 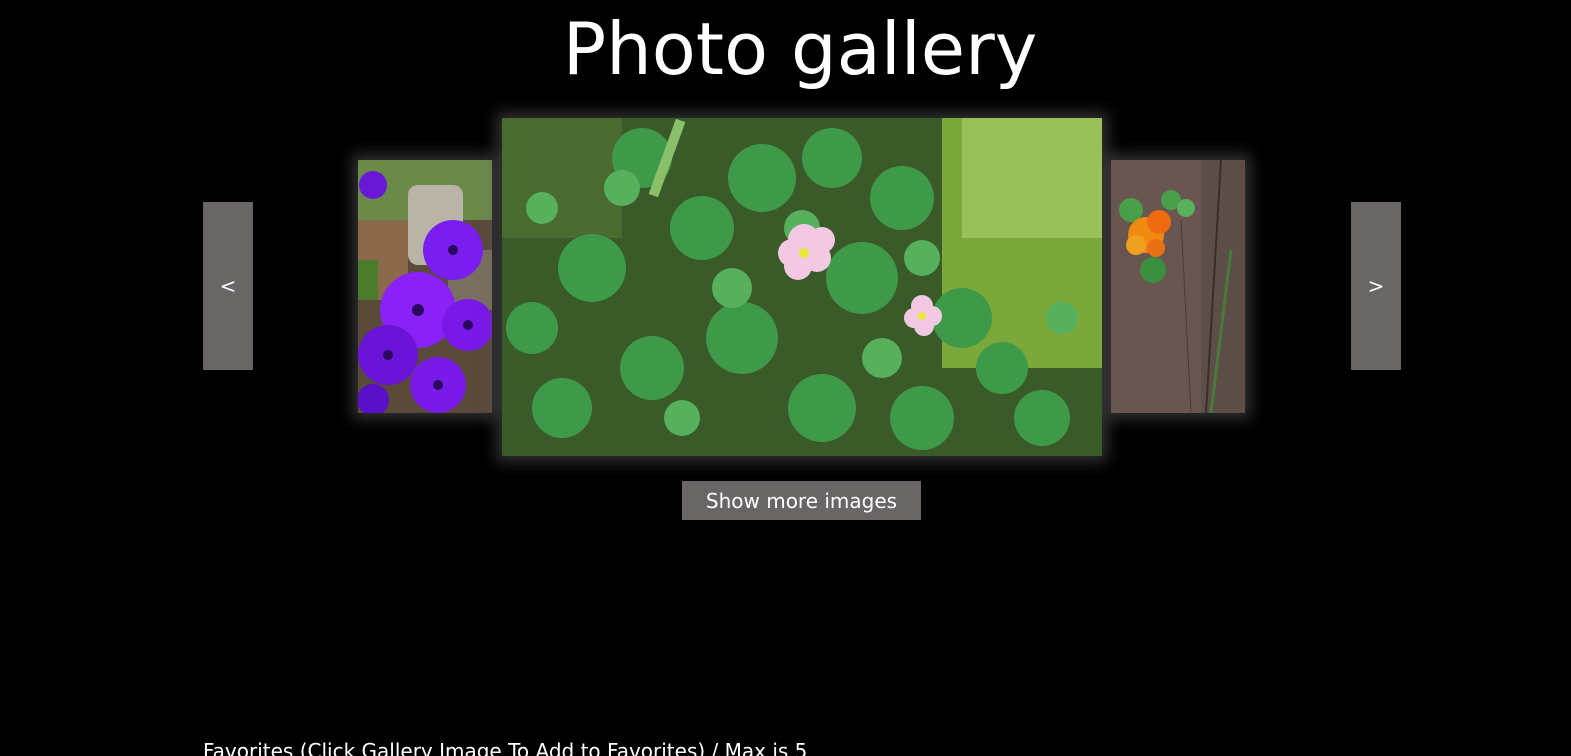 I want to click on show-more-images-button: Show more images, so click(x=801, y=500).